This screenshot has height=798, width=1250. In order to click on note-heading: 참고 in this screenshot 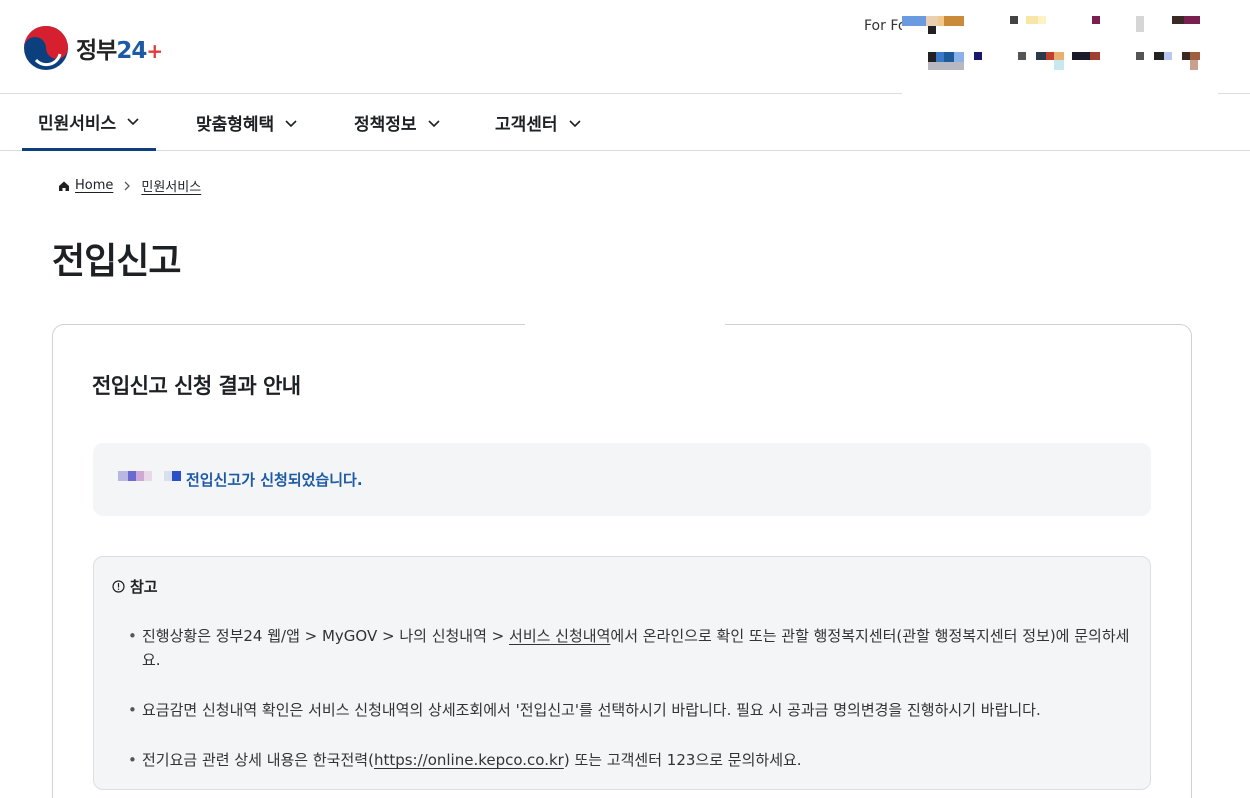, I will do `click(135, 586)`.